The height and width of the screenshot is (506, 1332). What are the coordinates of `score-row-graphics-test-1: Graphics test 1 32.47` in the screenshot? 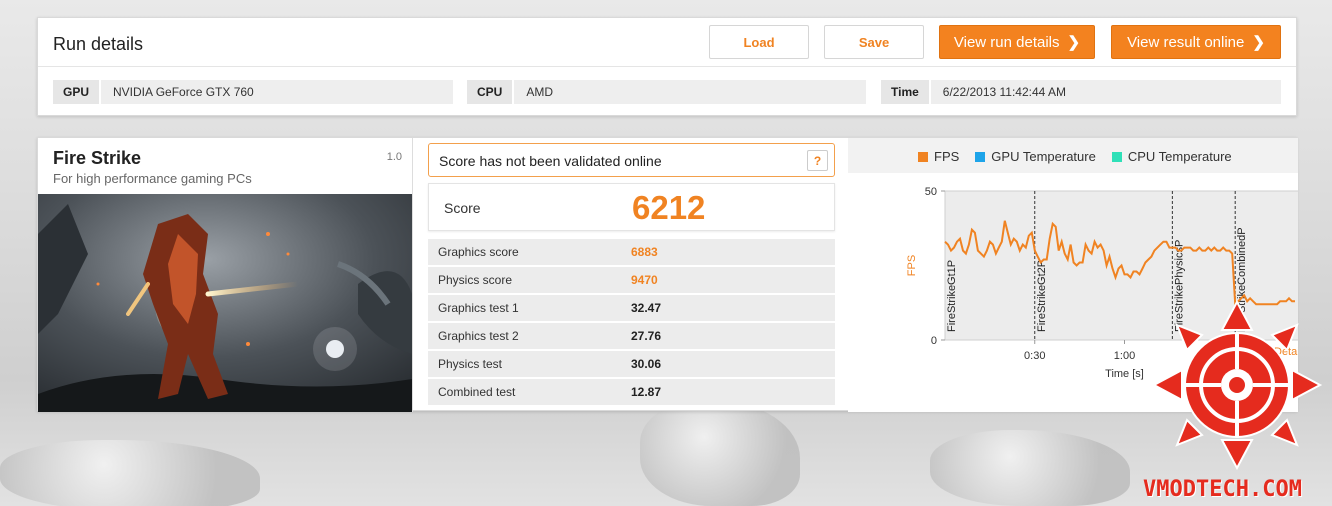 It's located at (631, 308).